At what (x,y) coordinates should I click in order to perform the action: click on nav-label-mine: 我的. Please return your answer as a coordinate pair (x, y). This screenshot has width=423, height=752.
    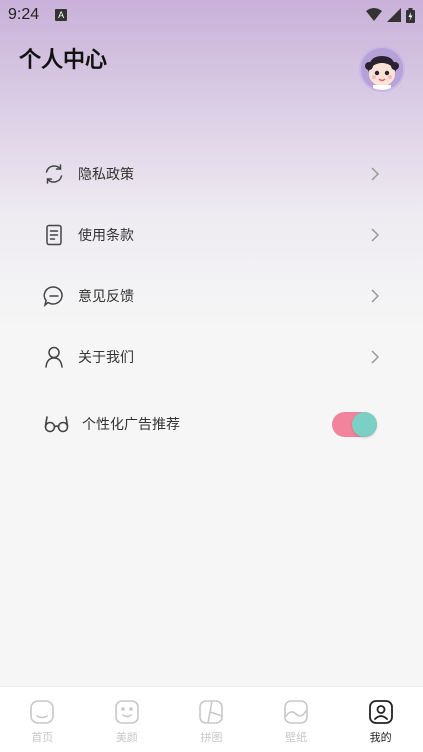
    Looking at the image, I should click on (380, 737).